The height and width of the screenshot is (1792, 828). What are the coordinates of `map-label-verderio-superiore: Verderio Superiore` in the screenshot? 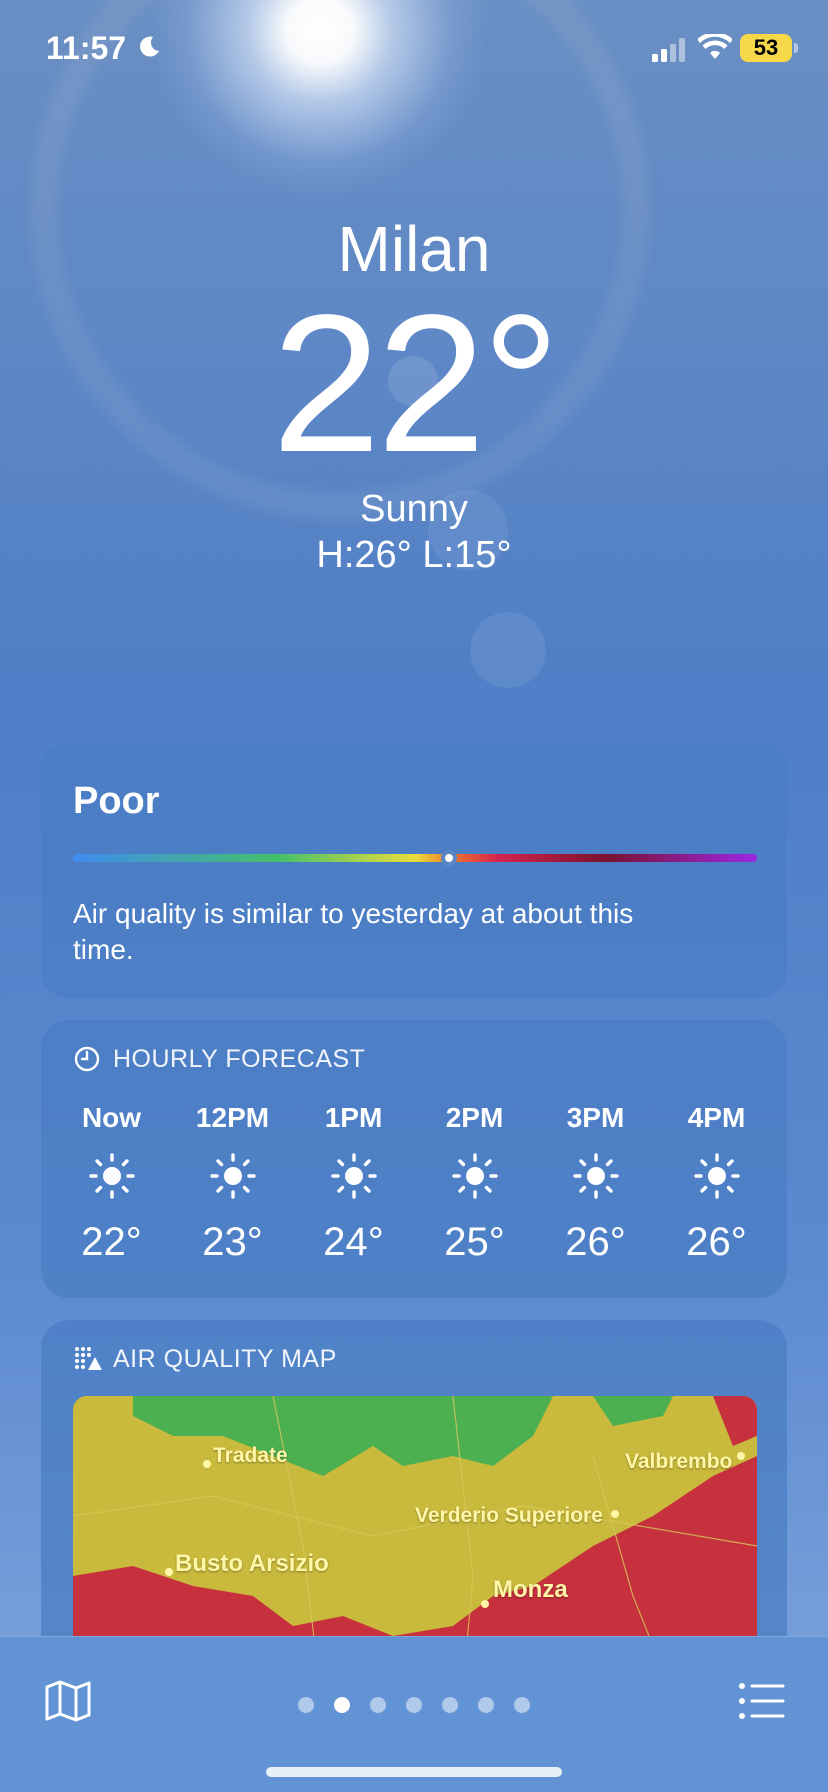 It's located at (509, 1515).